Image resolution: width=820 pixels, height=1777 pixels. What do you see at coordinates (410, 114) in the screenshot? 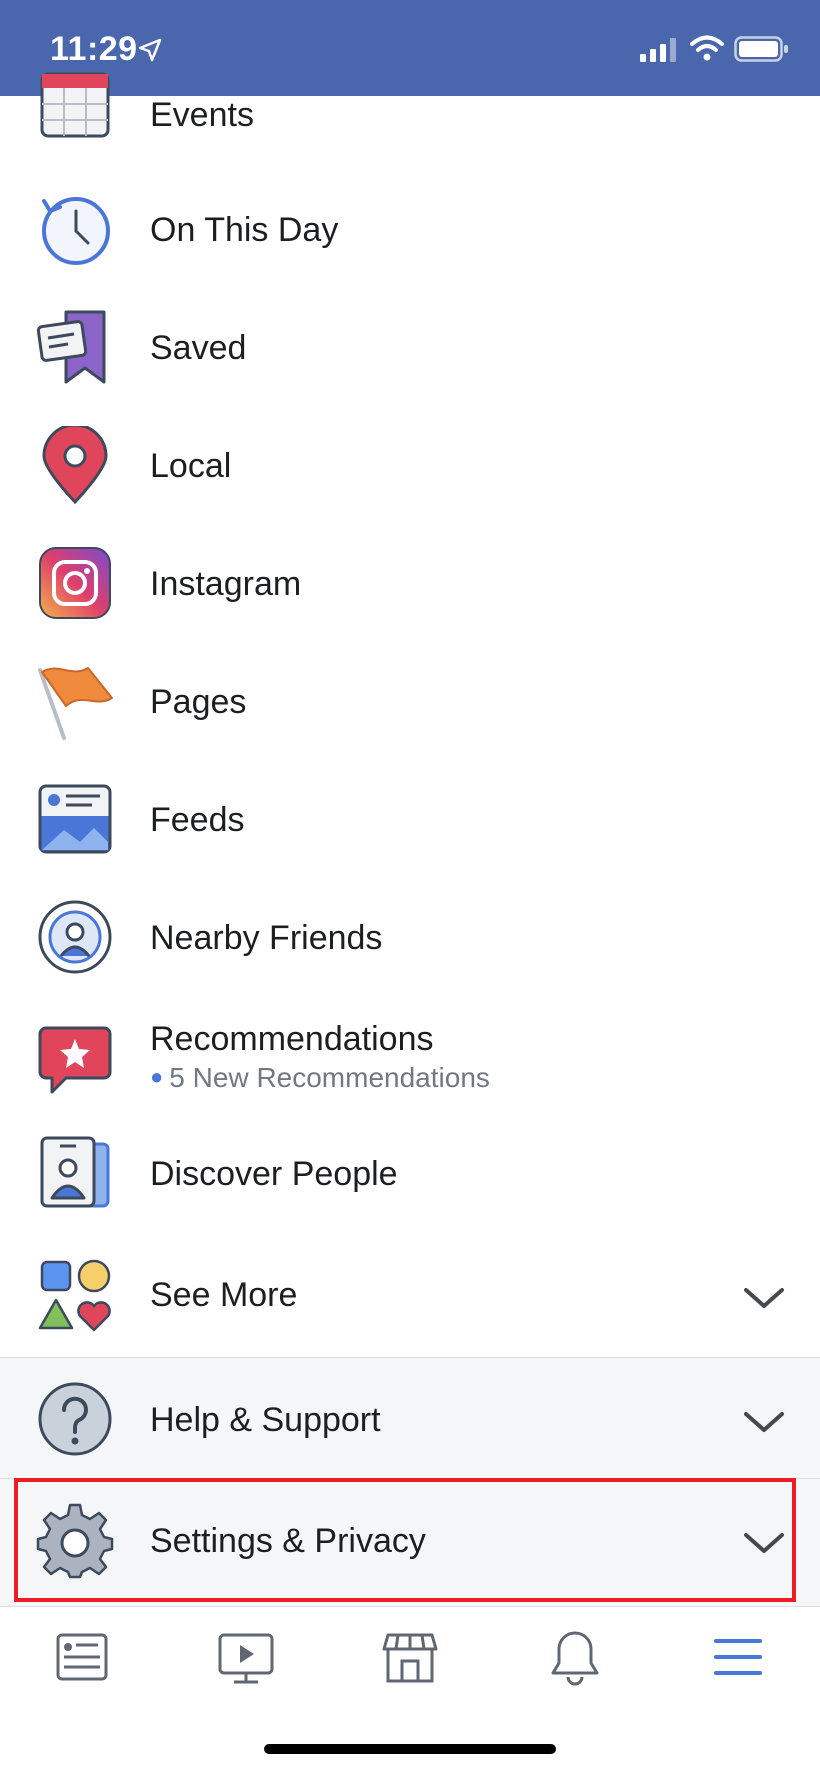
I see `menu-item-events: Events` at bounding box center [410, 114].